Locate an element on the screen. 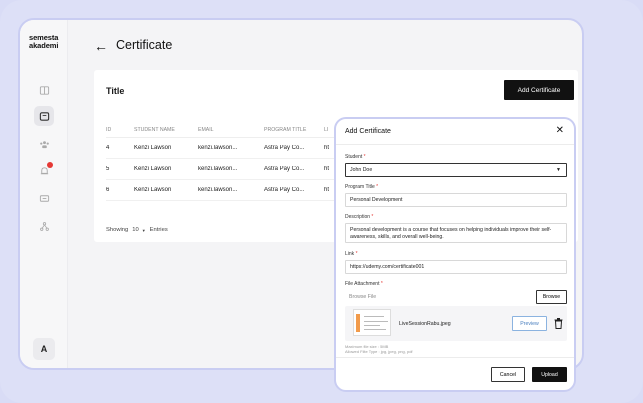  program-title-label: Program Title * is located at coordinates (362, 187).